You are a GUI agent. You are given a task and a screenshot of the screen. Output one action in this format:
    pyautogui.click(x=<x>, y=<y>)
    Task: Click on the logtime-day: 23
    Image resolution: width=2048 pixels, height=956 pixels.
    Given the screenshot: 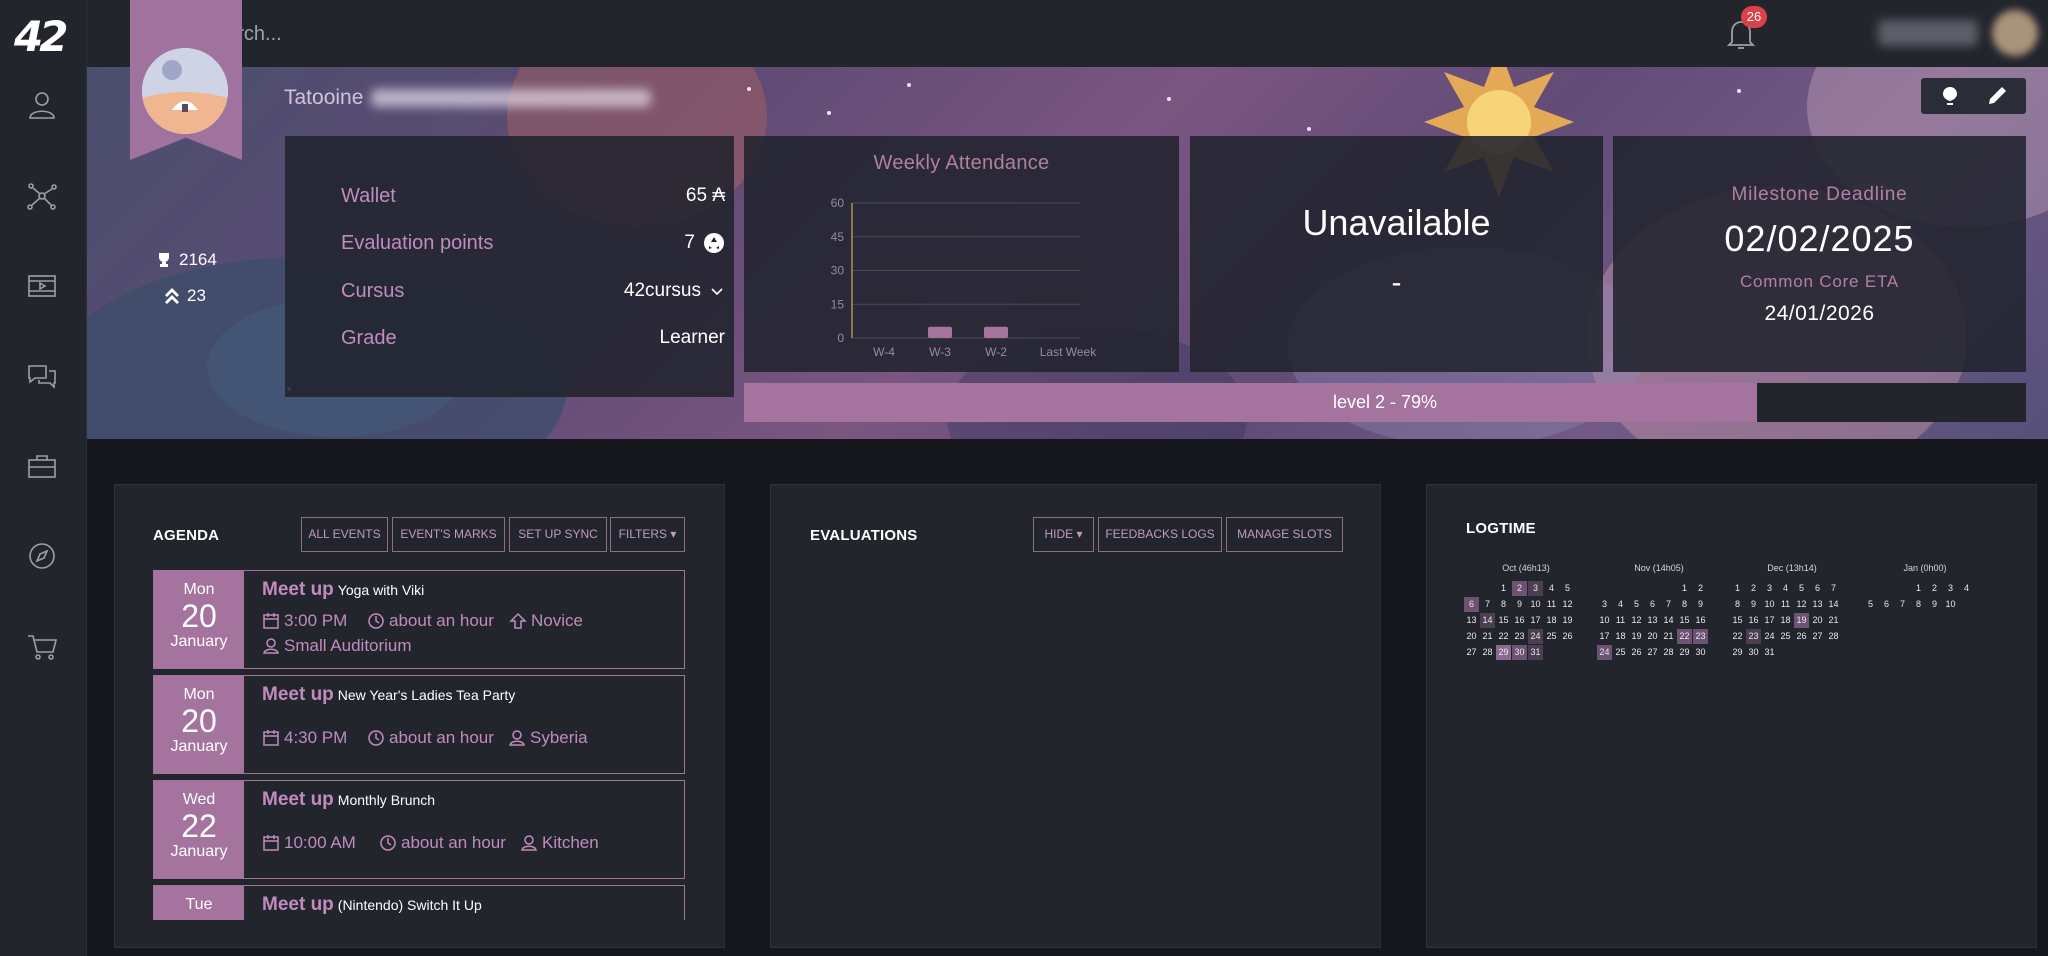 What is the action you would take?
    pyautogui.click(x=1700, y=636)
    